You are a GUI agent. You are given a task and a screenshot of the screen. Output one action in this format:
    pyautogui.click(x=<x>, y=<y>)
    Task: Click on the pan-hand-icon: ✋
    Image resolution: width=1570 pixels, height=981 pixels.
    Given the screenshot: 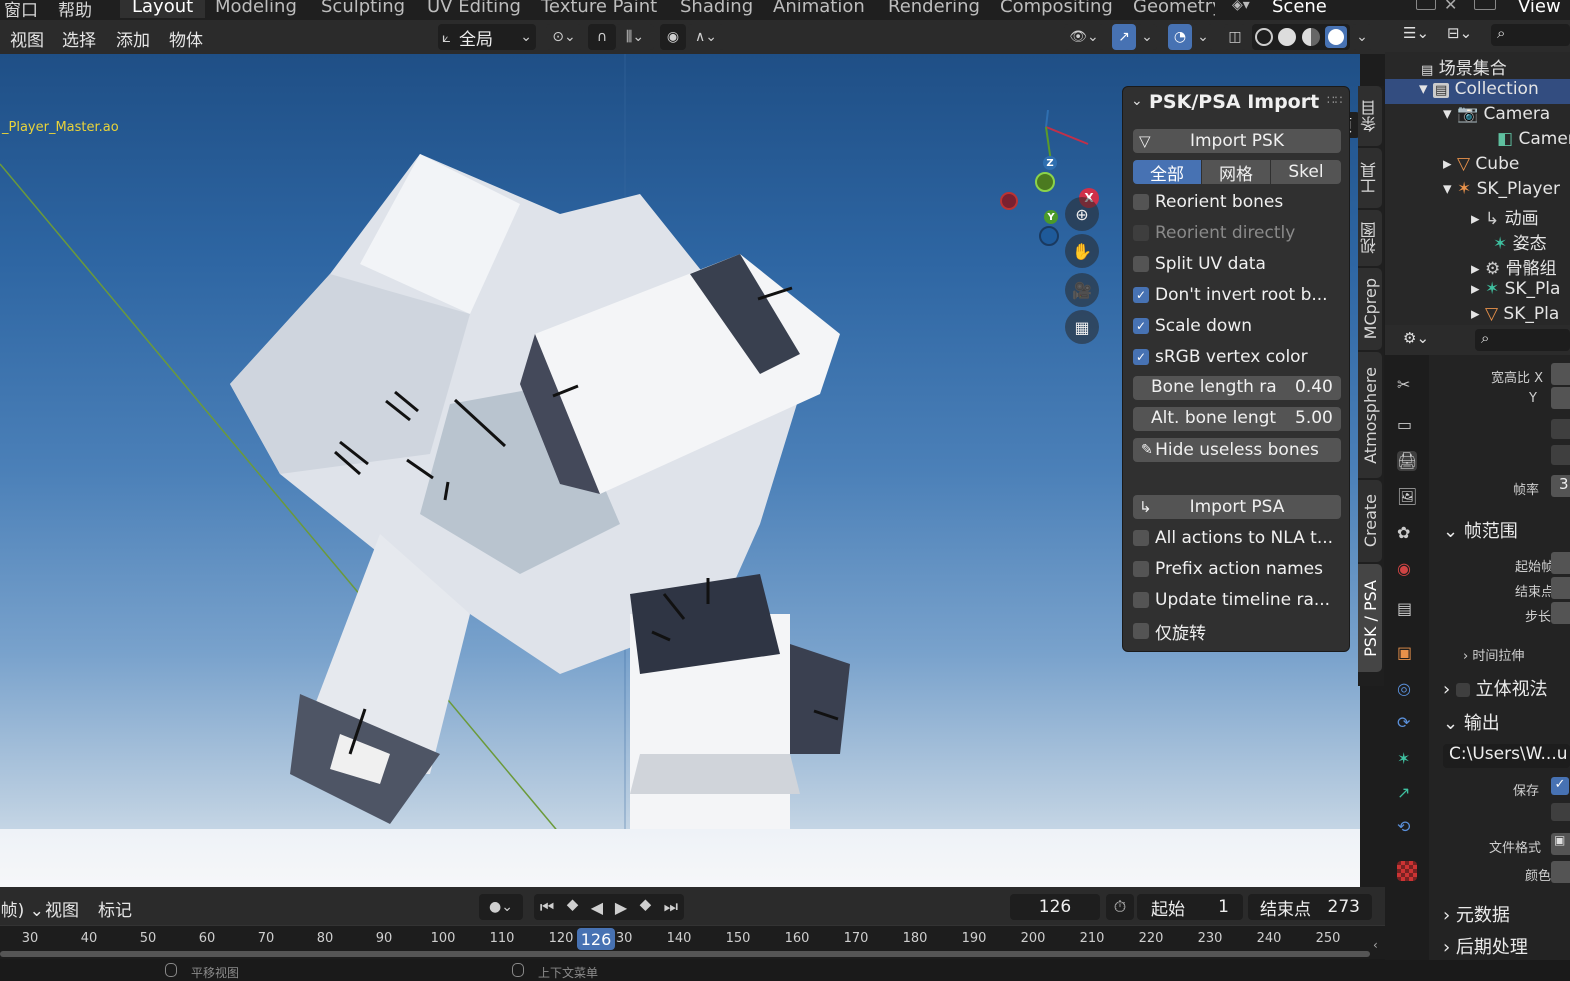 What is the action you would take?
    pyautogui.click(x=1082, y=251)
    